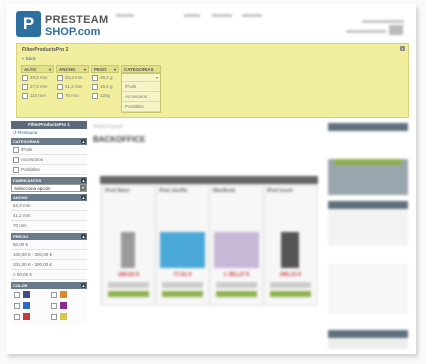  I want to click on checkout-button, so click(368, 162).